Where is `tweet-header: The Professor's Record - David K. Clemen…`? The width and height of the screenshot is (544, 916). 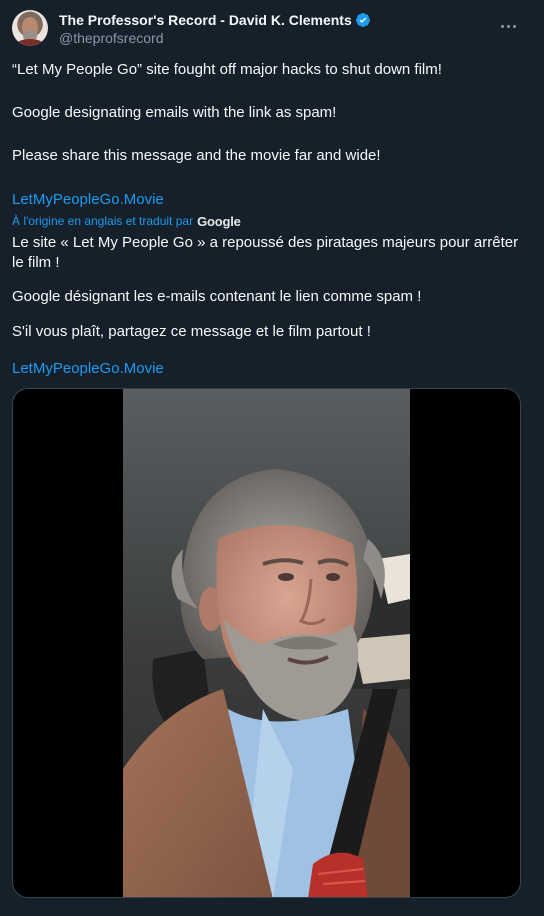
tweet-header: The Professor's Record - David K. Clemen… is located at coordinates (272, 28).